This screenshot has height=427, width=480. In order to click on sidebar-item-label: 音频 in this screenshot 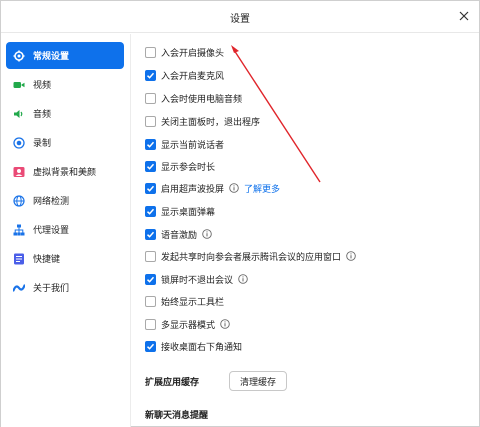, I will do `click(42, 115)`.